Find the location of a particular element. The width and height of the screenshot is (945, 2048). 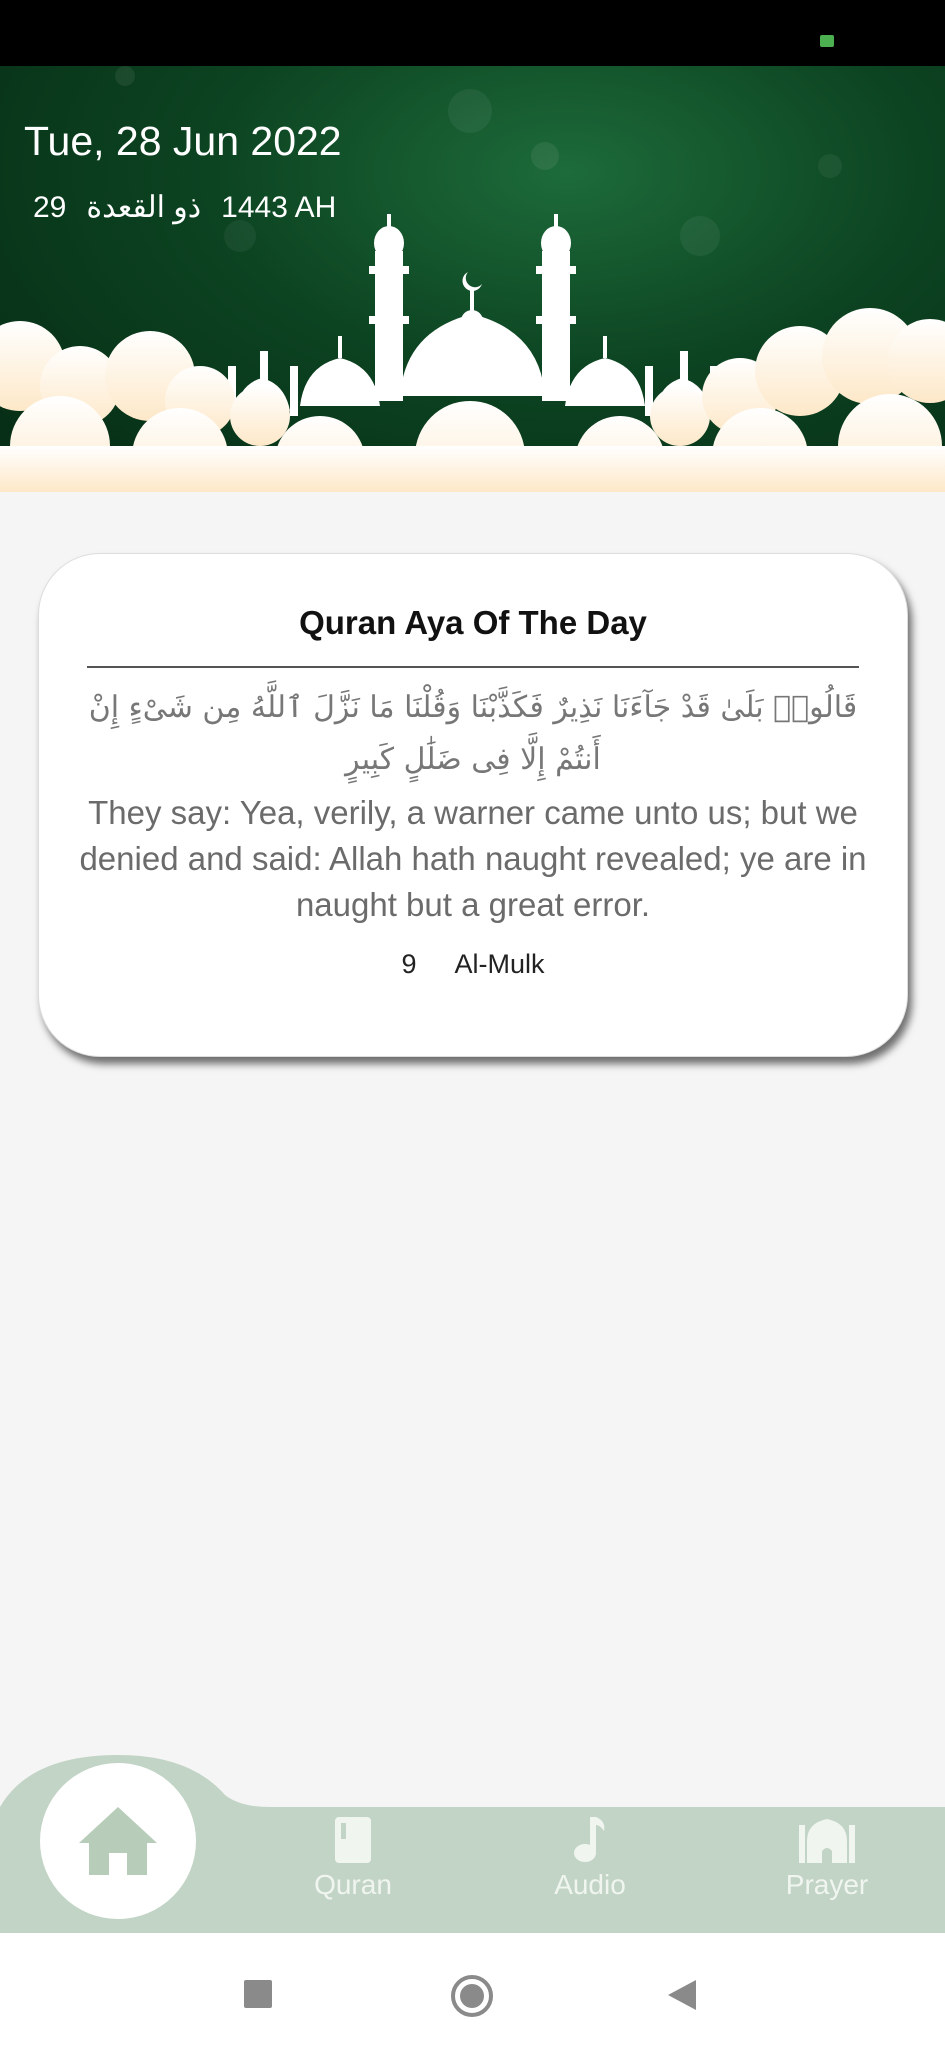

hijri-date: 29 ذو القعدة 1443 AH is located at coordinates (194, 207).